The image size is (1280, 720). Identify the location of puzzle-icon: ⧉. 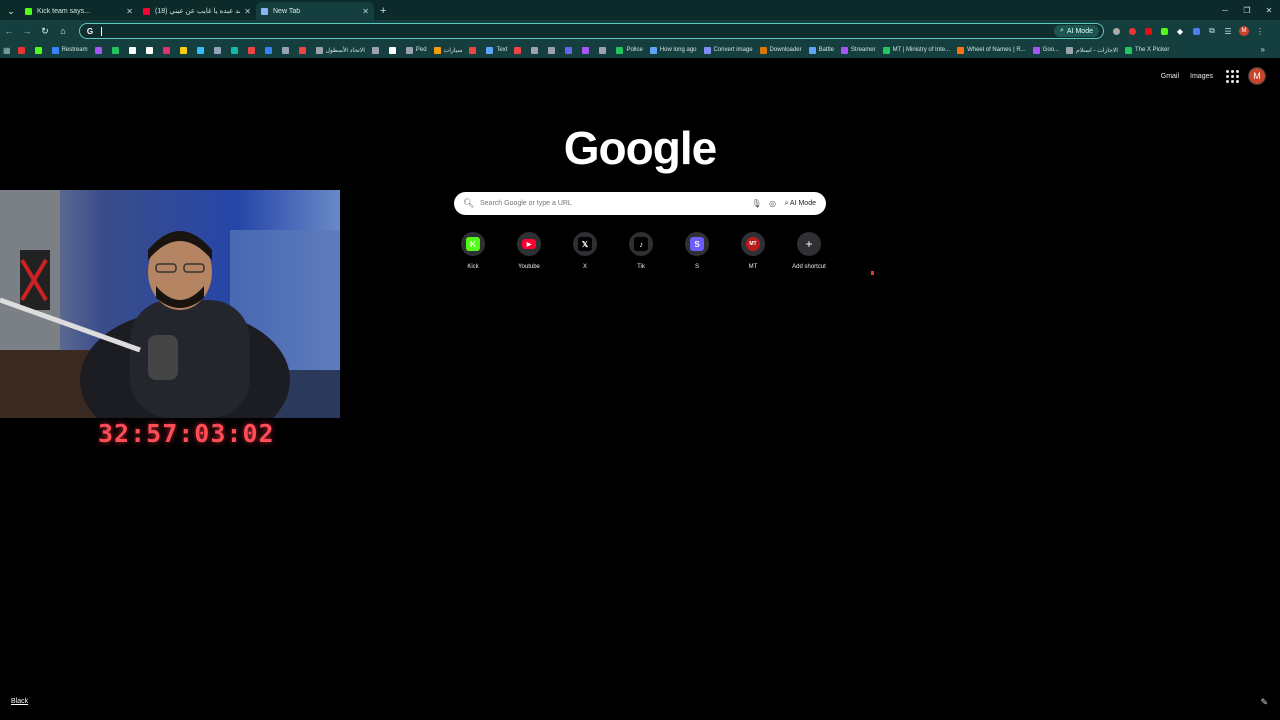
(1212, 31).